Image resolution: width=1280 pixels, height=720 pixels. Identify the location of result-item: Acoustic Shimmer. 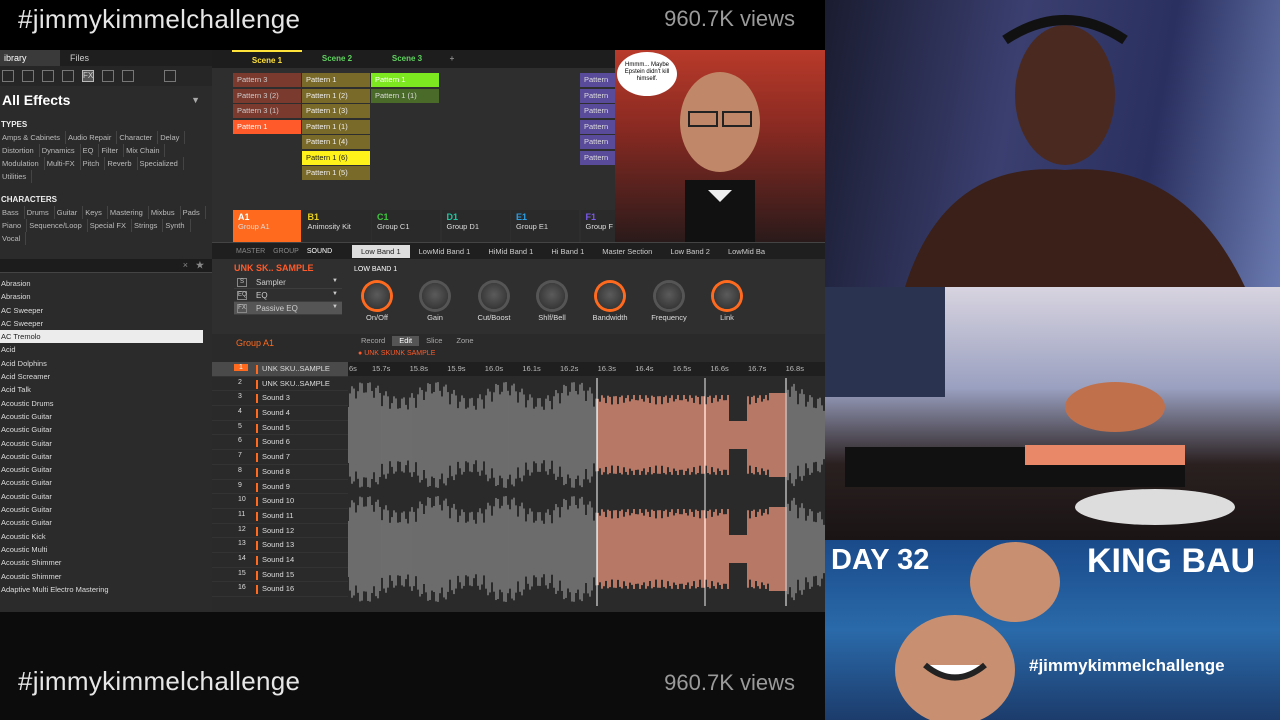
(106, 562).